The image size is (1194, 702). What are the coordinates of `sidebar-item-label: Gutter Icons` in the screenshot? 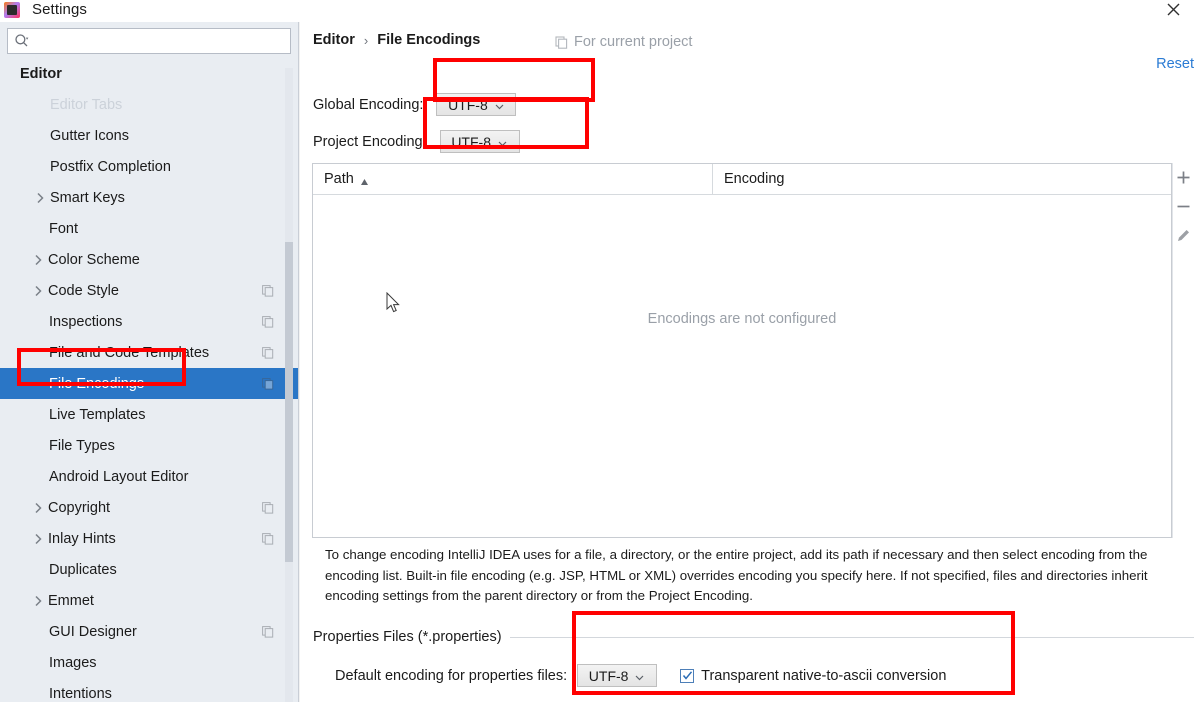 It's located at (89, 135).